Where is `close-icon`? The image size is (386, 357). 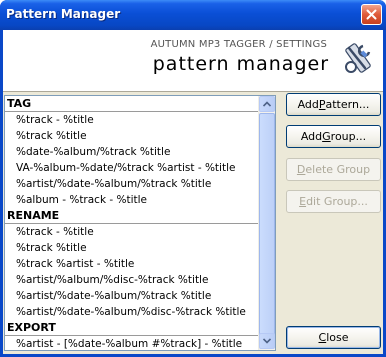
close-icon is located at coordinates (371, 14).